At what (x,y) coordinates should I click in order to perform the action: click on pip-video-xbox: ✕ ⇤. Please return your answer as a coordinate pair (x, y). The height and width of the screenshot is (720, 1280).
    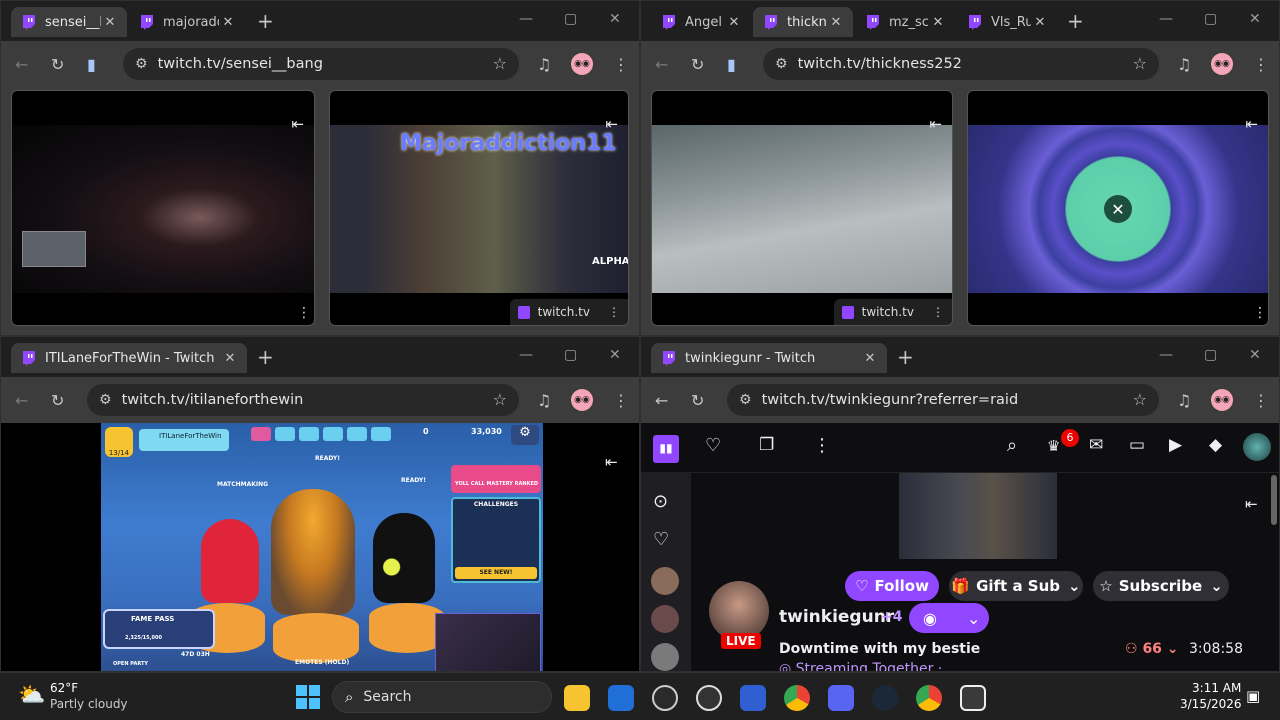
    Looking at the image, I should click on (1118, 208).